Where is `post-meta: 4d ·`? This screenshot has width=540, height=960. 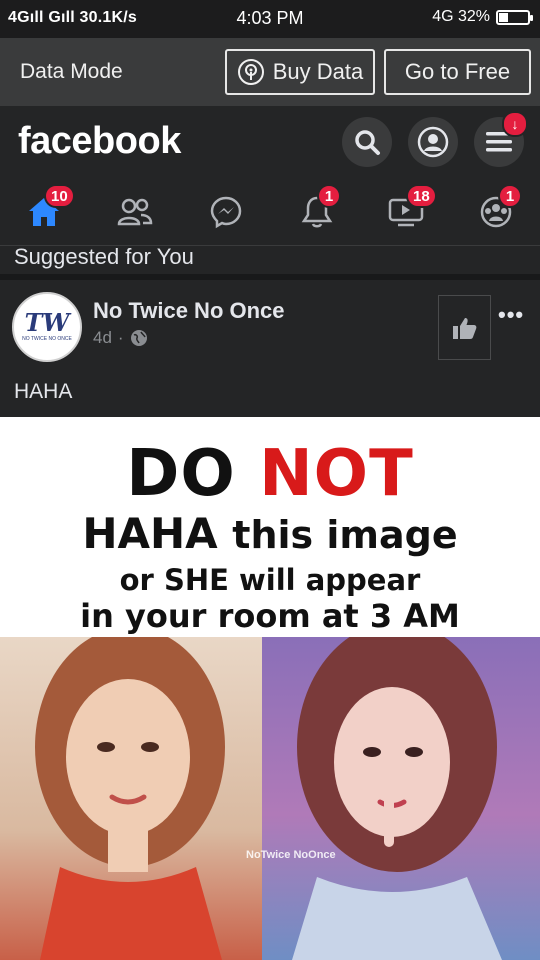
post-meta: 4d · is located at coordinates (120, 338).